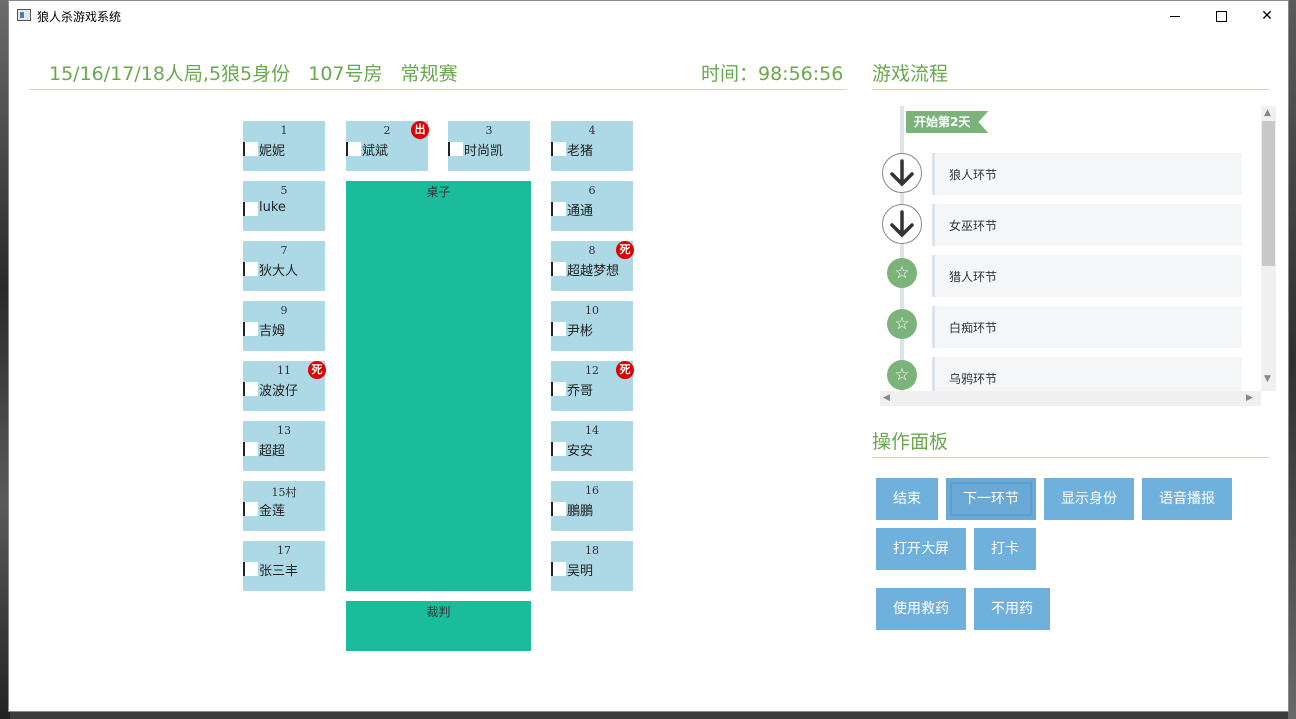 This screenshot has height=719, width=1296. Describe the element at coordinates (279, 271) in the screenshot. I see `player-name: 狄大人` at that location.